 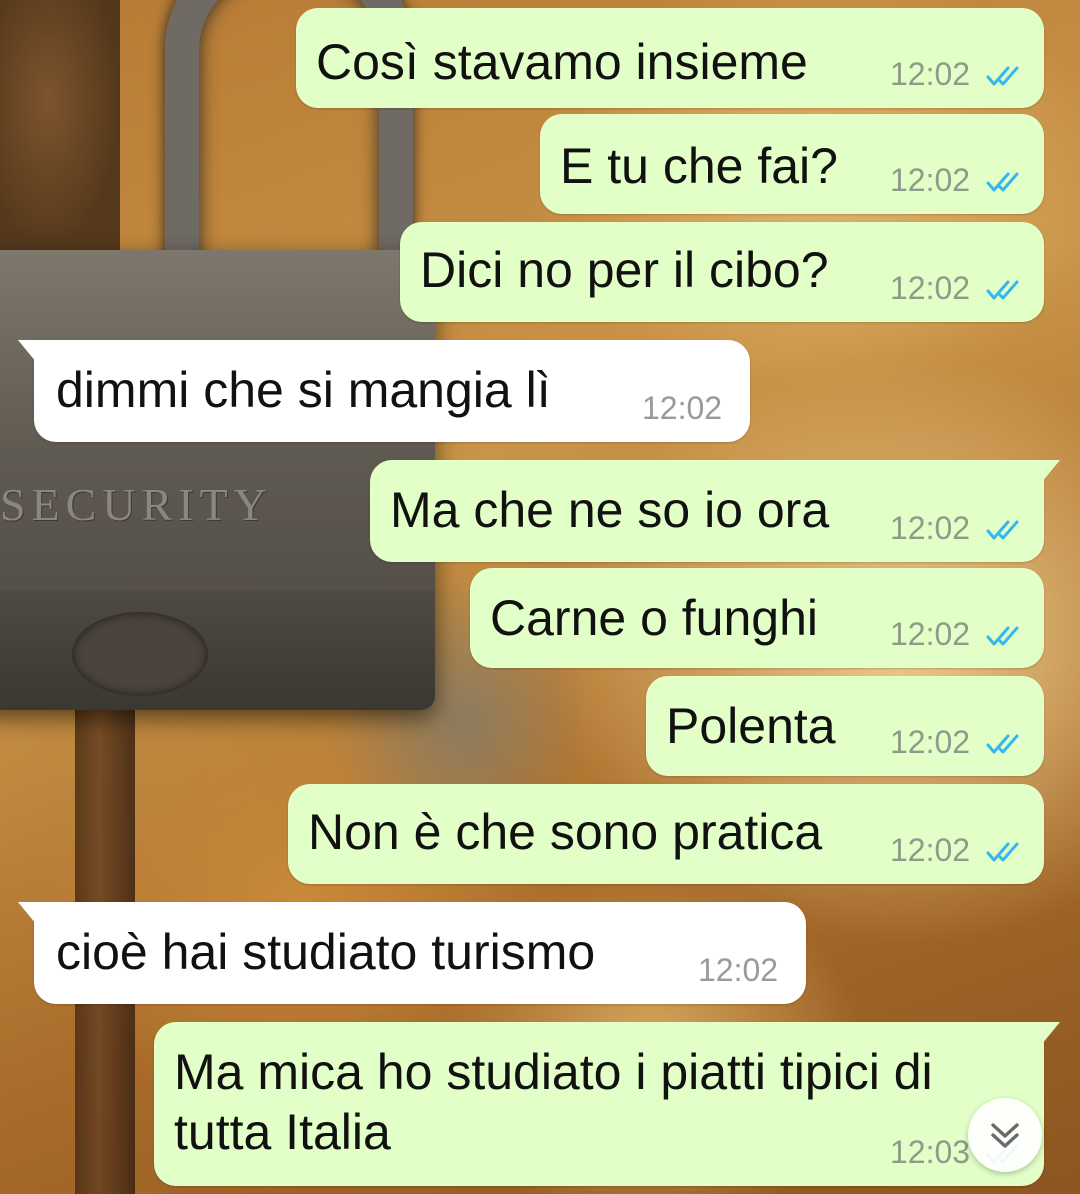 I want to click on message-text: E tu che fai?, so click(x=699, y=166).